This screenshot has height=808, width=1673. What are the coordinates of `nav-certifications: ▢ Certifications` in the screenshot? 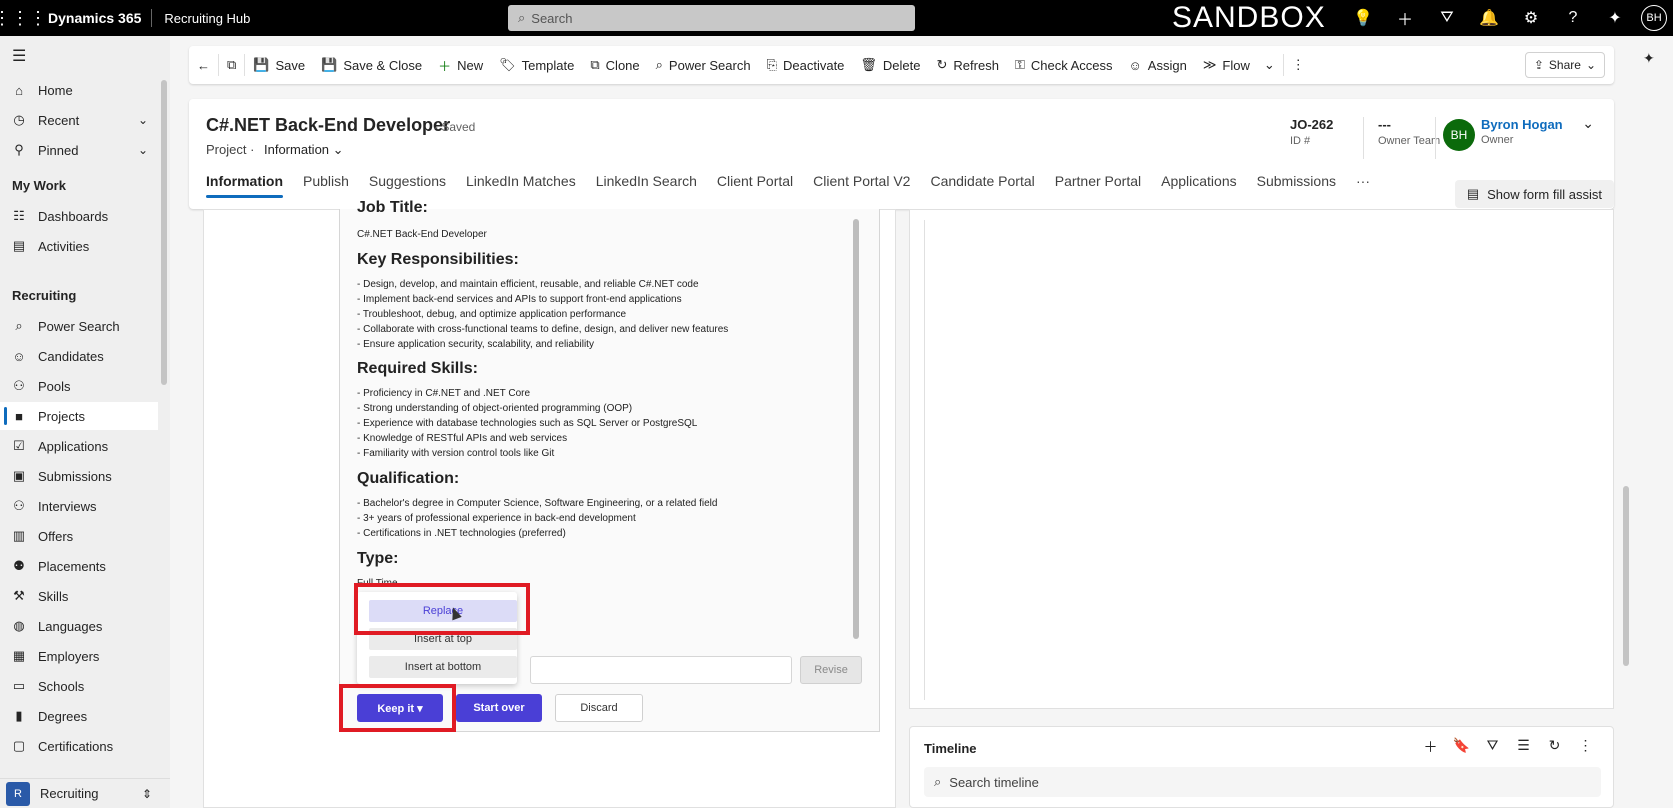 It's located at (79, 746).